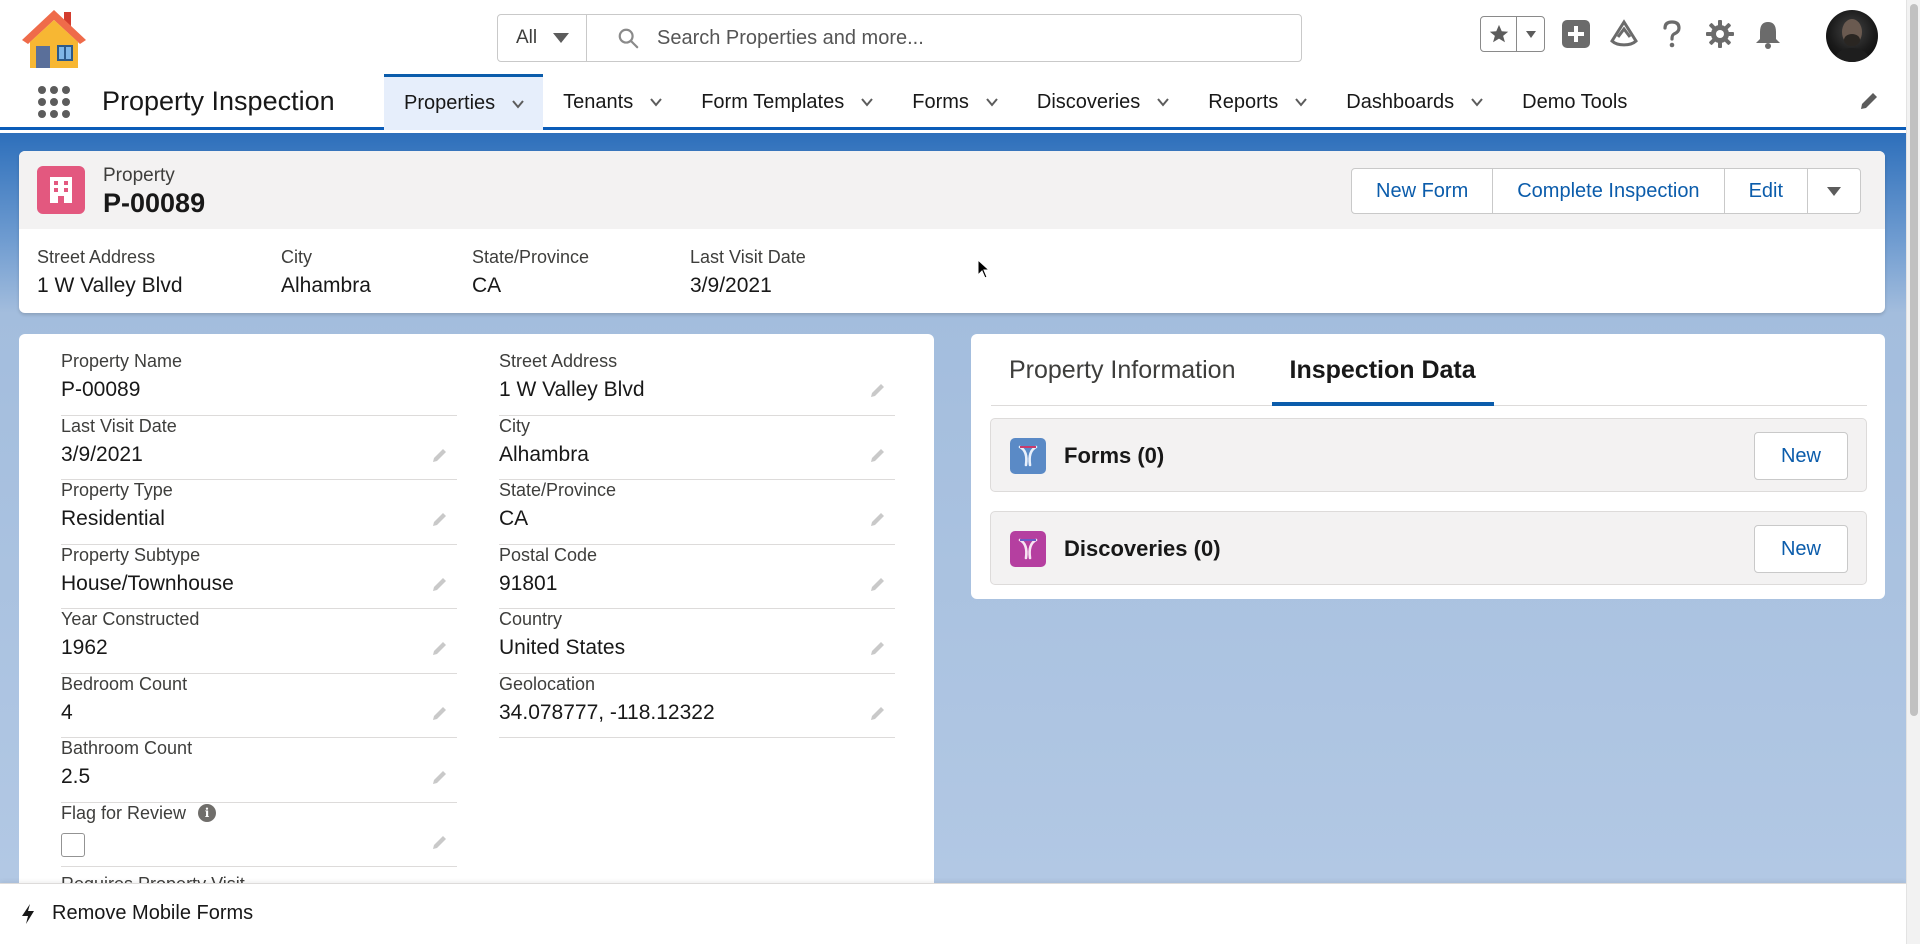 The width and height of the screenshot is (1920, 944). What do you see at coordinates (1624, 34) in the screenshot?
I see `trailhead-icon` at bounding box center [1624, 34].